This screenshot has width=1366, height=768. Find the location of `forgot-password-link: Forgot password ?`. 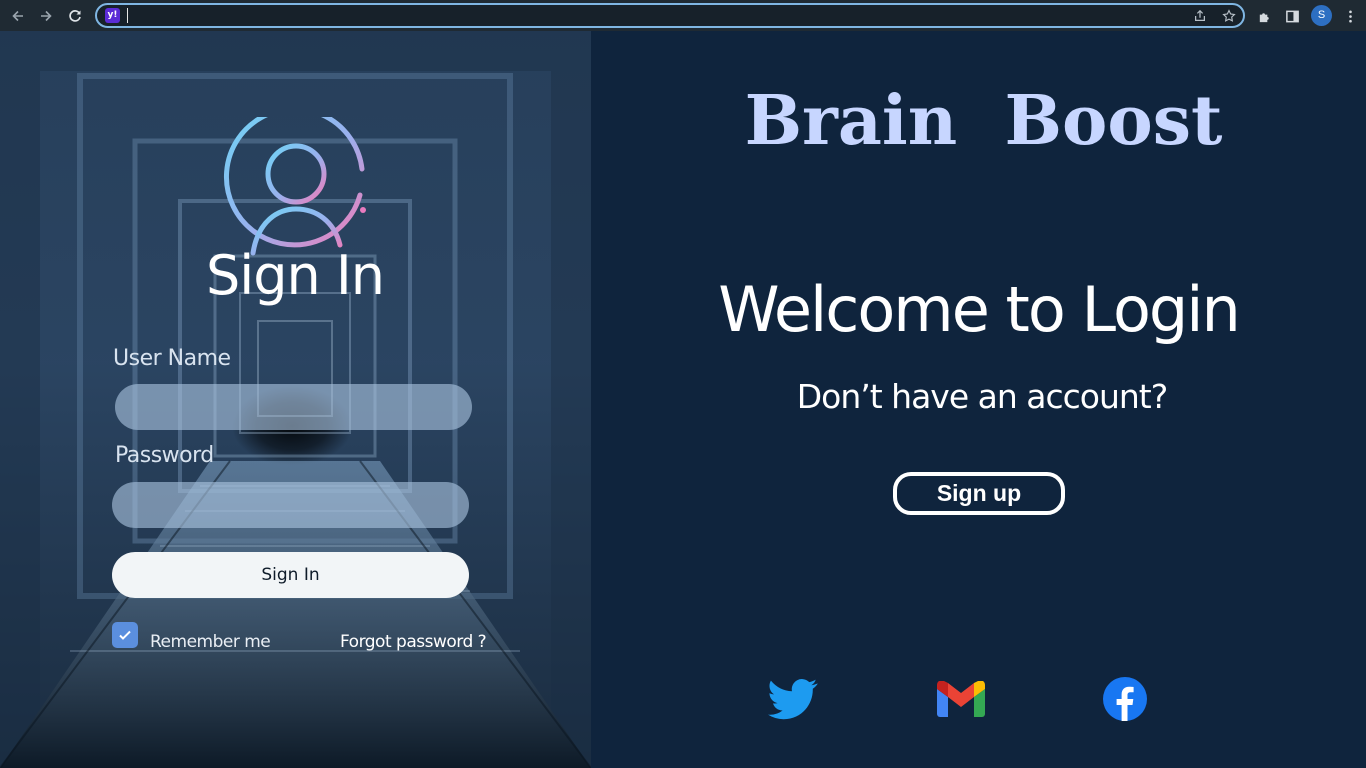

forgot-password-link: Forgot password ? is located at coordinates (413, 642).